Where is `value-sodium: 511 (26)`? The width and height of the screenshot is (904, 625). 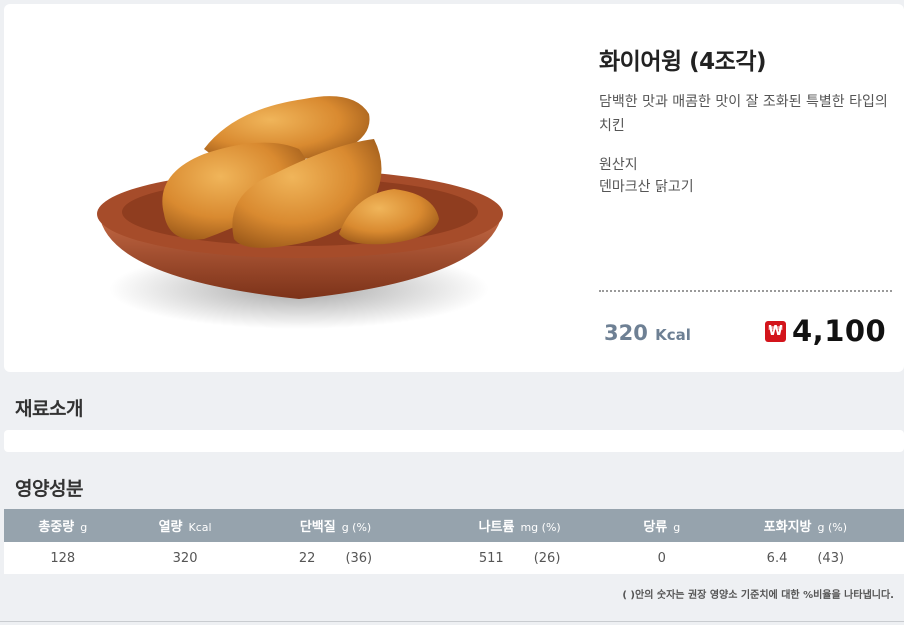 value-sodium: 511 (26) is located at coordinates (519, 558).